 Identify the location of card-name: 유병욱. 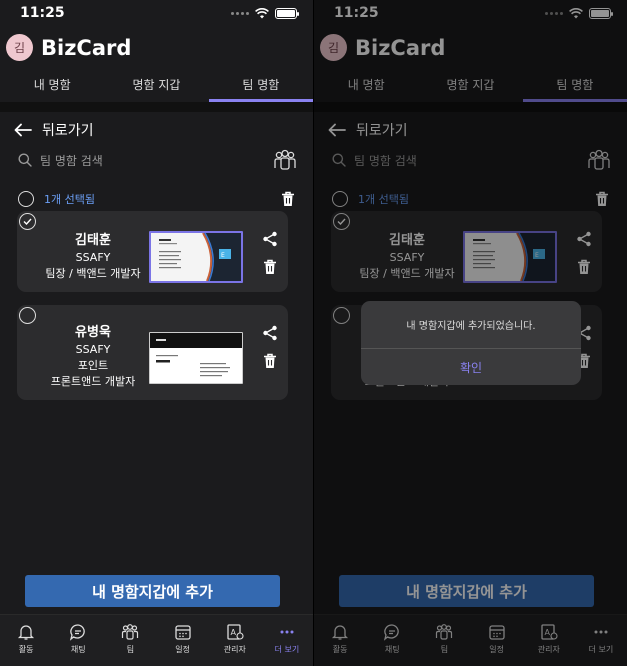
(93, 332).